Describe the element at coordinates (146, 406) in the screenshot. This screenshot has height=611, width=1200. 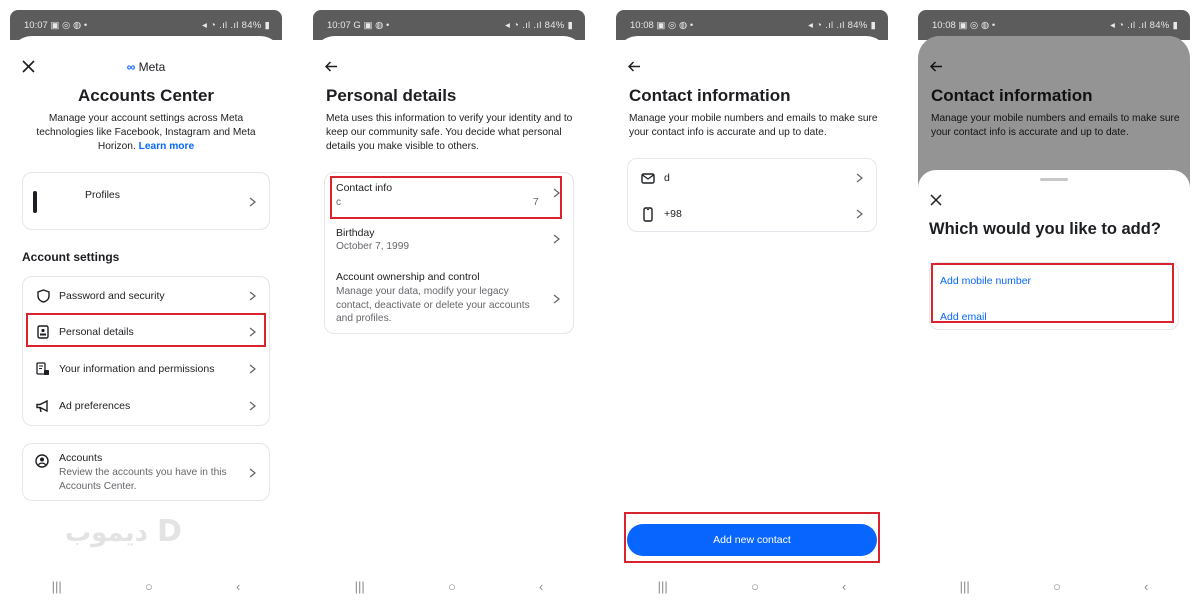
I see `settings-item-ad-preferences: Ad preferences` at that location.